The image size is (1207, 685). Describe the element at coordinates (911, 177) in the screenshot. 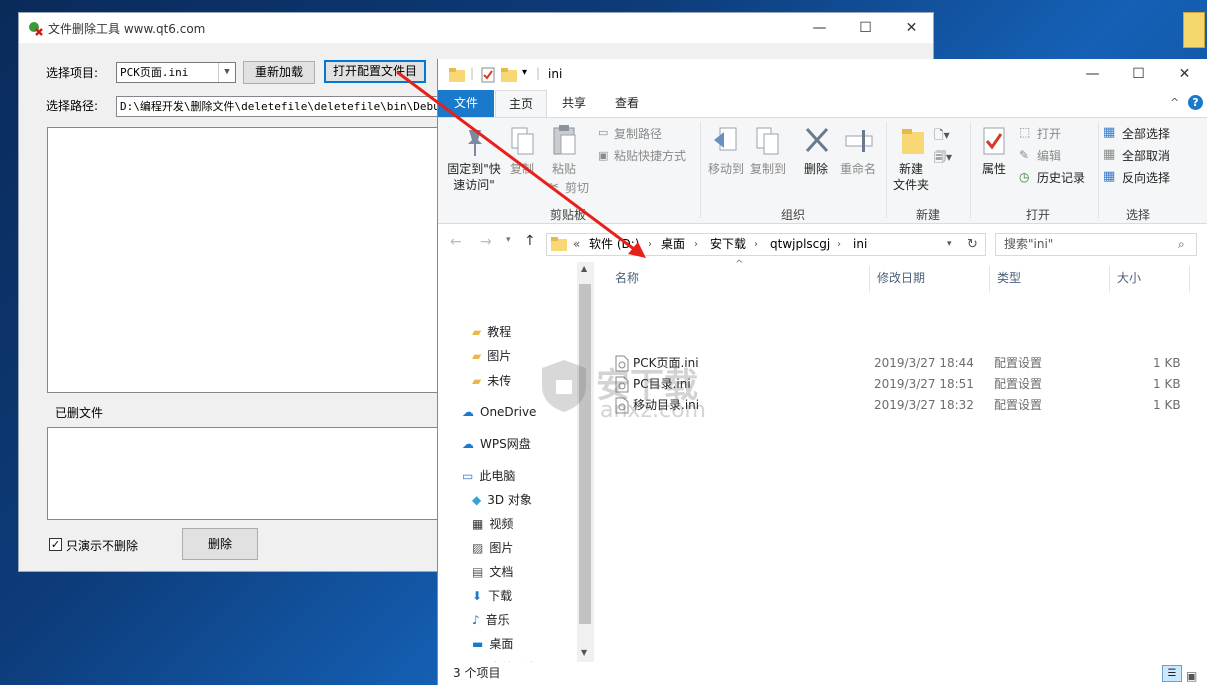

I see `new-folder-button: 新建 文件夹` at that location.